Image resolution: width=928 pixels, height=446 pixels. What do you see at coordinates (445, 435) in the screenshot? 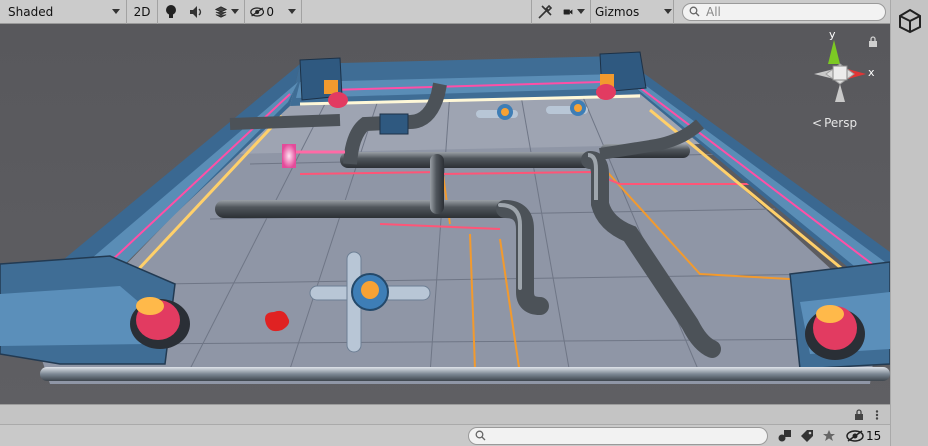
I see `status-bar: 15` at bounding box center [445, 435].